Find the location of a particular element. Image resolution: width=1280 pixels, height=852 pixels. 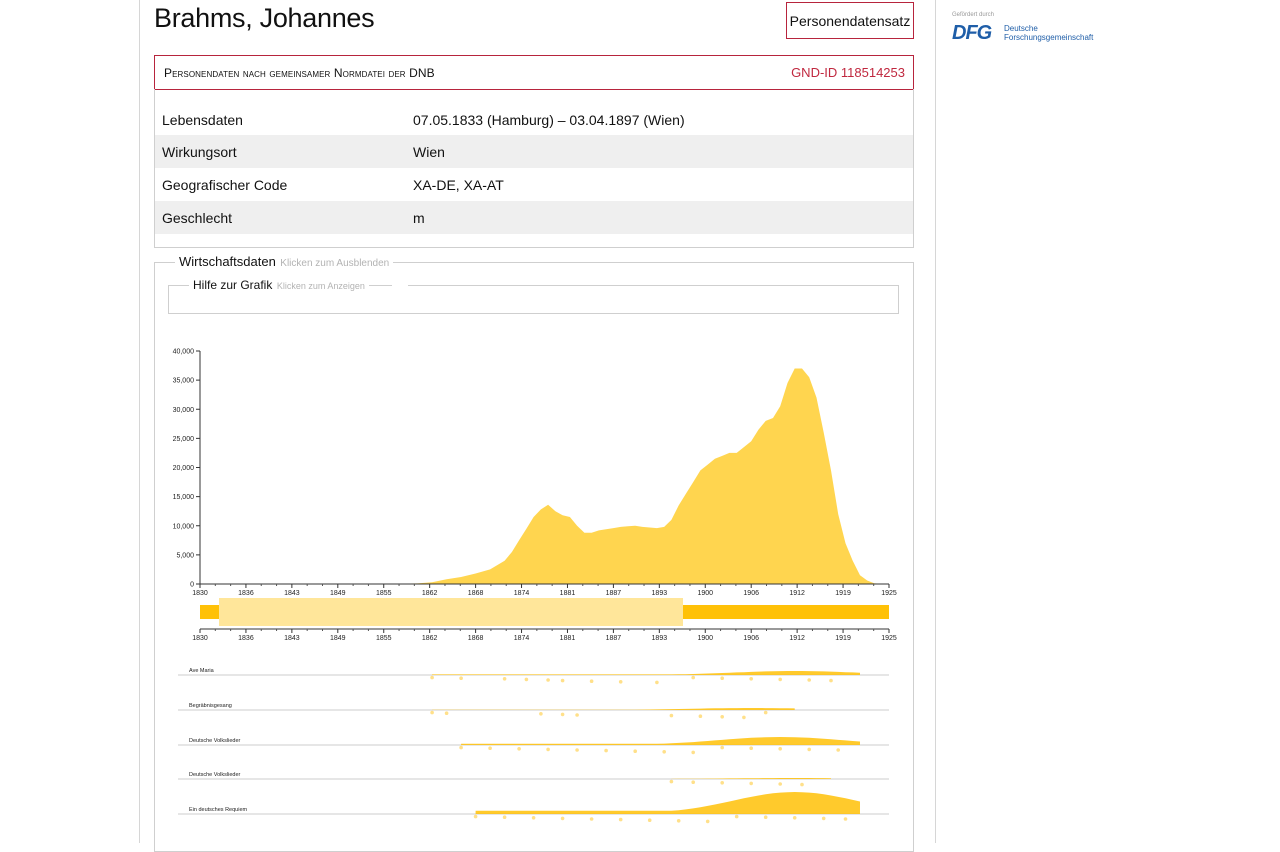

y-tick-label: 5,000 is located at coordinates (185, 555).